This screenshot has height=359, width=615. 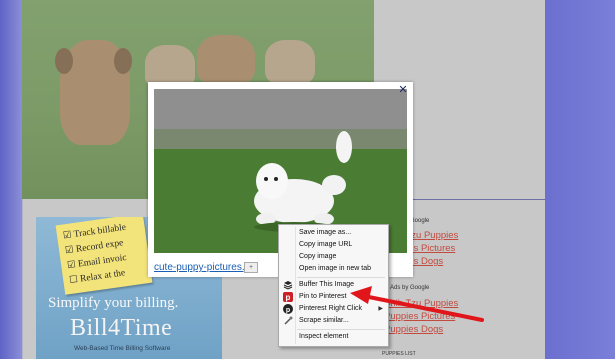 What do you see at coordinates (417, 304) in the screenshot?
I see `annotation-arrow` at bounding box center [417, 304].